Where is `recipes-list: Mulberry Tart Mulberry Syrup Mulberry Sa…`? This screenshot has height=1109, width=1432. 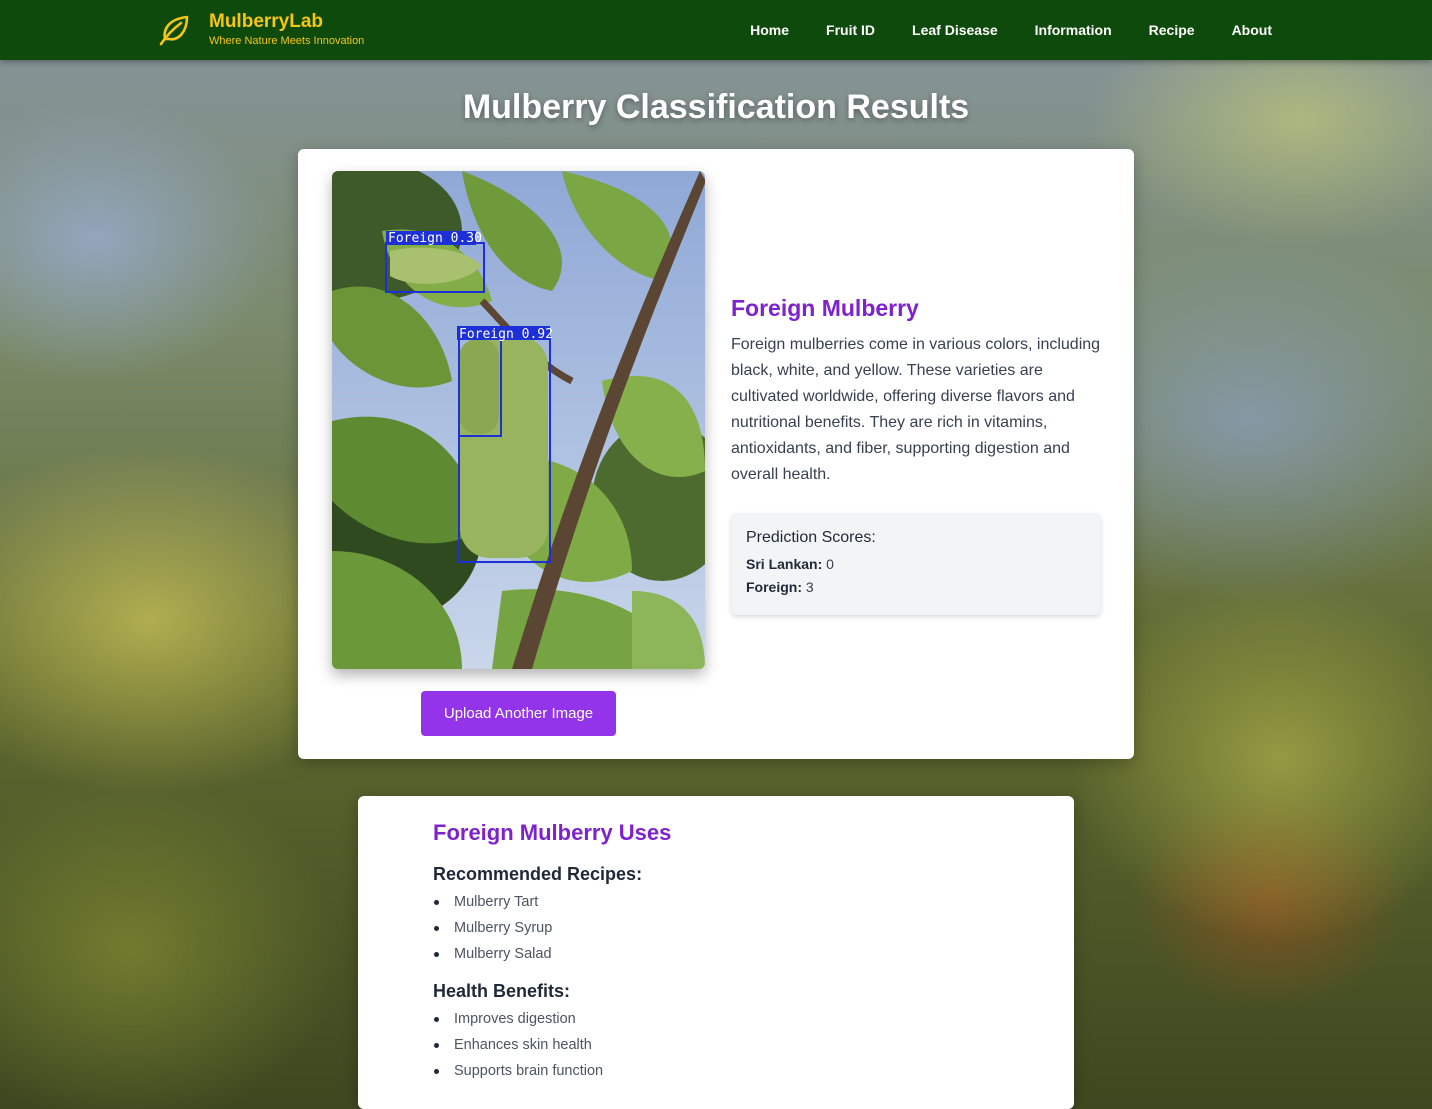
recipes-list: Mulberry Tart Mulberry Syrup Mulberry Sa… is located at coordinates (716, 928).